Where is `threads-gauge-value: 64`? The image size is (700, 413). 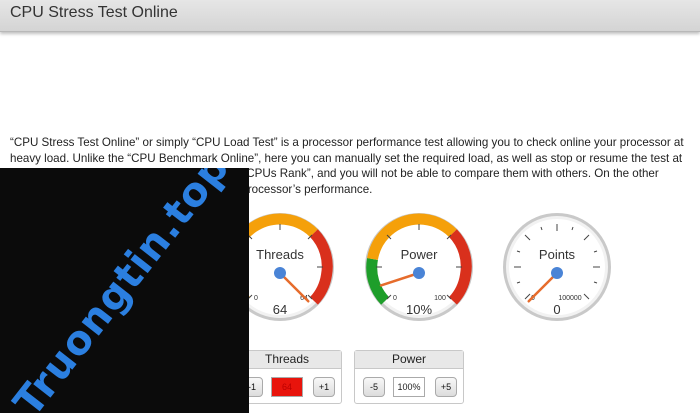
threads-gauge-value: 64 is located at coordinates (280, 309).